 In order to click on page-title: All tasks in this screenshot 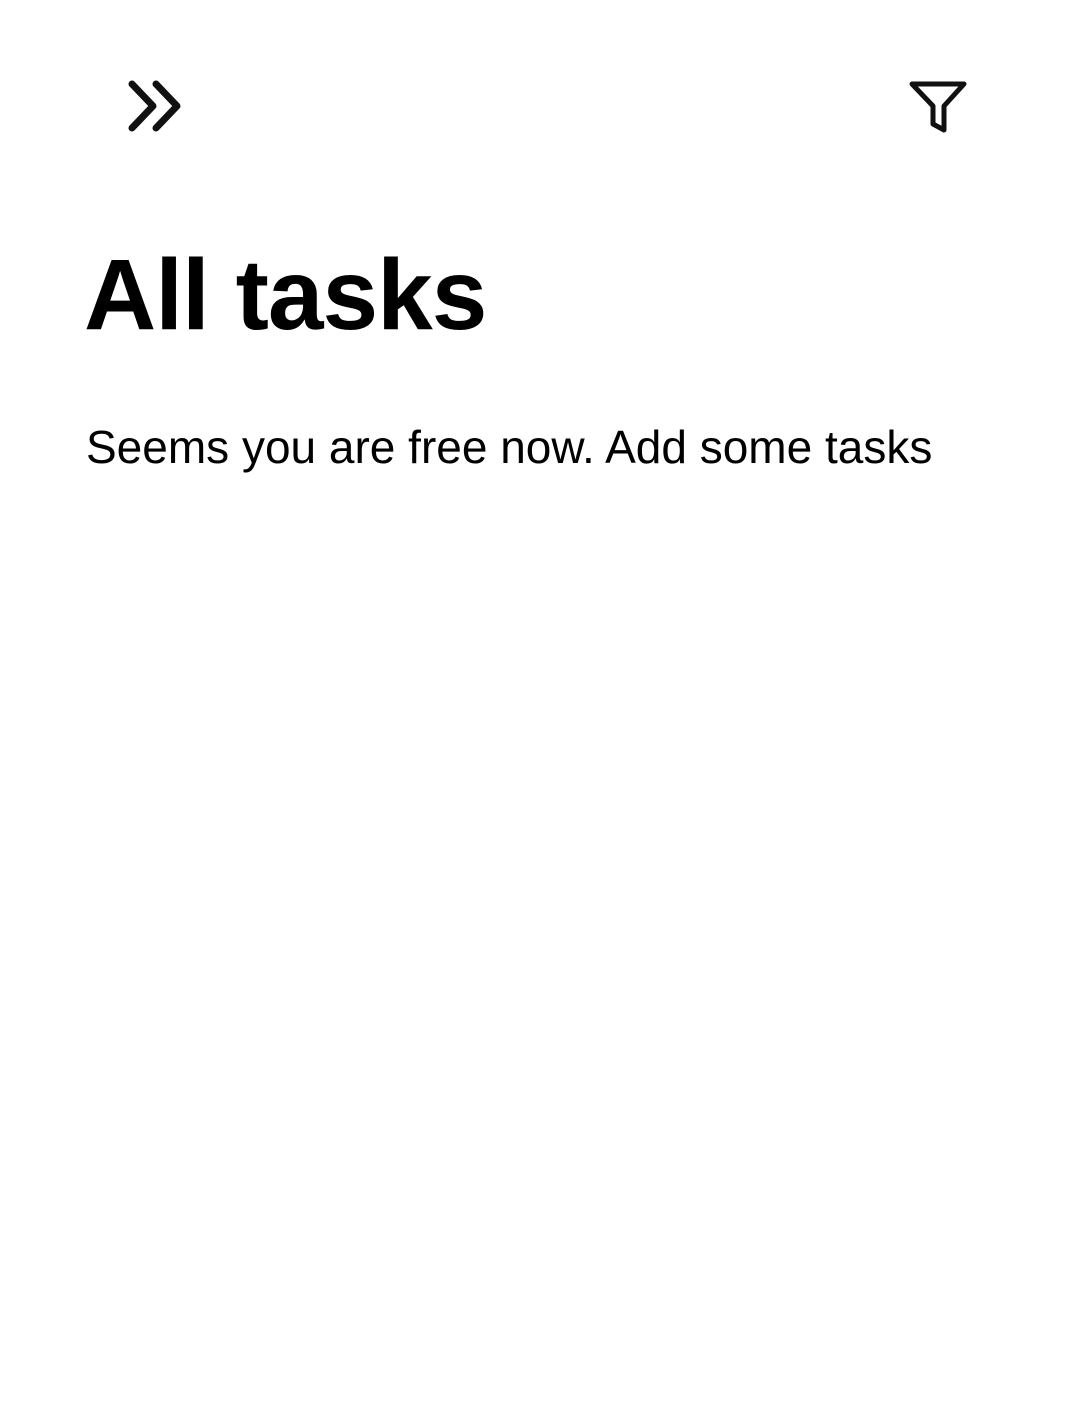, I will do `click(285, 295)`.